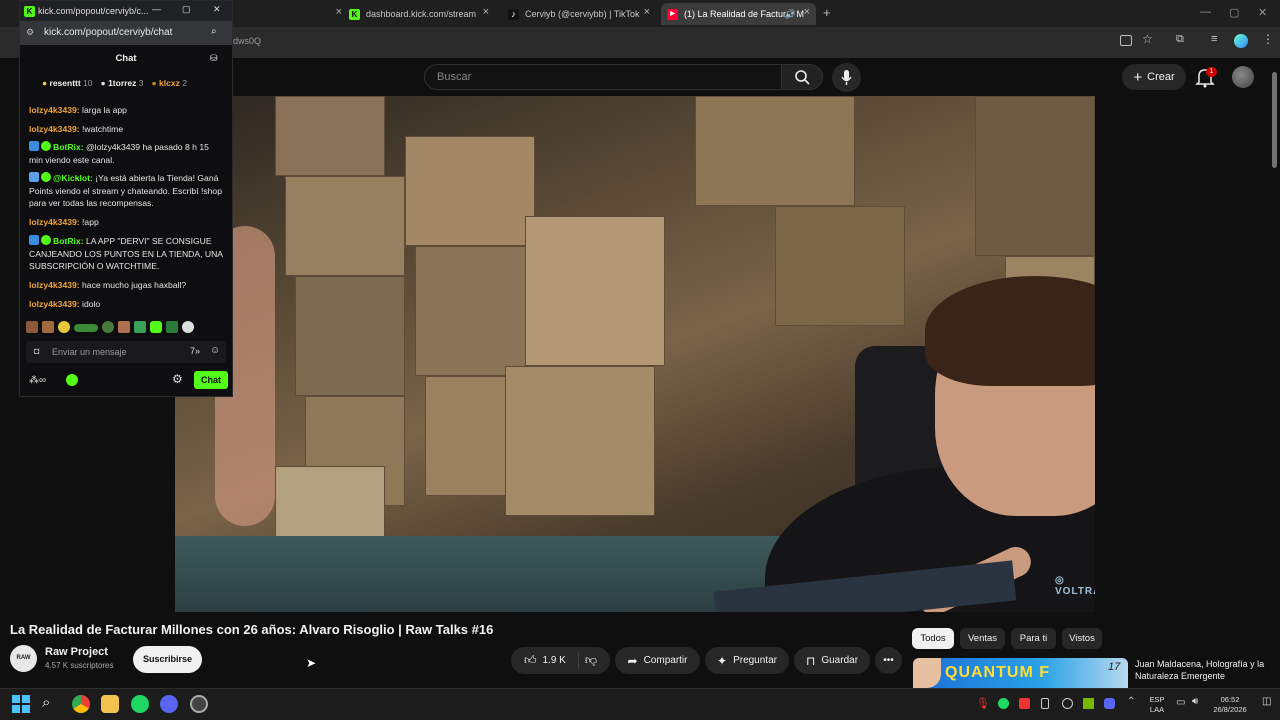 The width and height of the screenshot is (1280, 720). What do you see at coordinates (1262, 12) in the screenshot?
I see `close-window-icon: ✕` at bounding box center [1262, 12].